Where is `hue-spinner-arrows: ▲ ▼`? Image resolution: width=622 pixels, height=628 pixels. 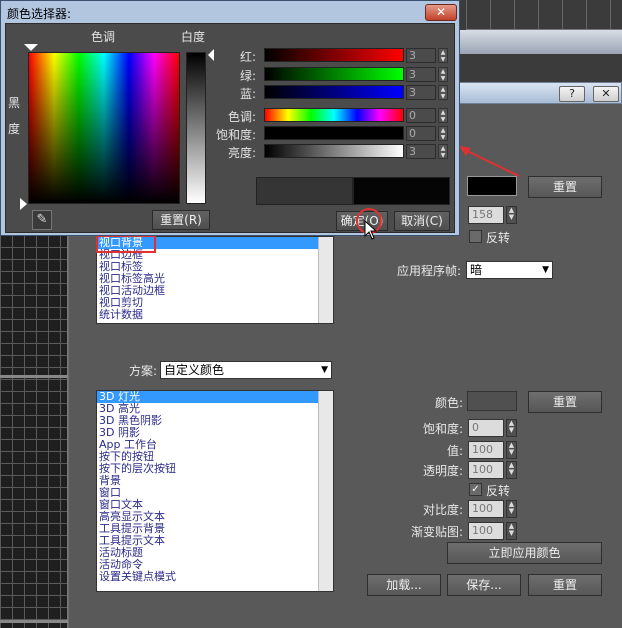 hue-spinner-arrows: ▲ ▼ is located at coordinates (443, 115).